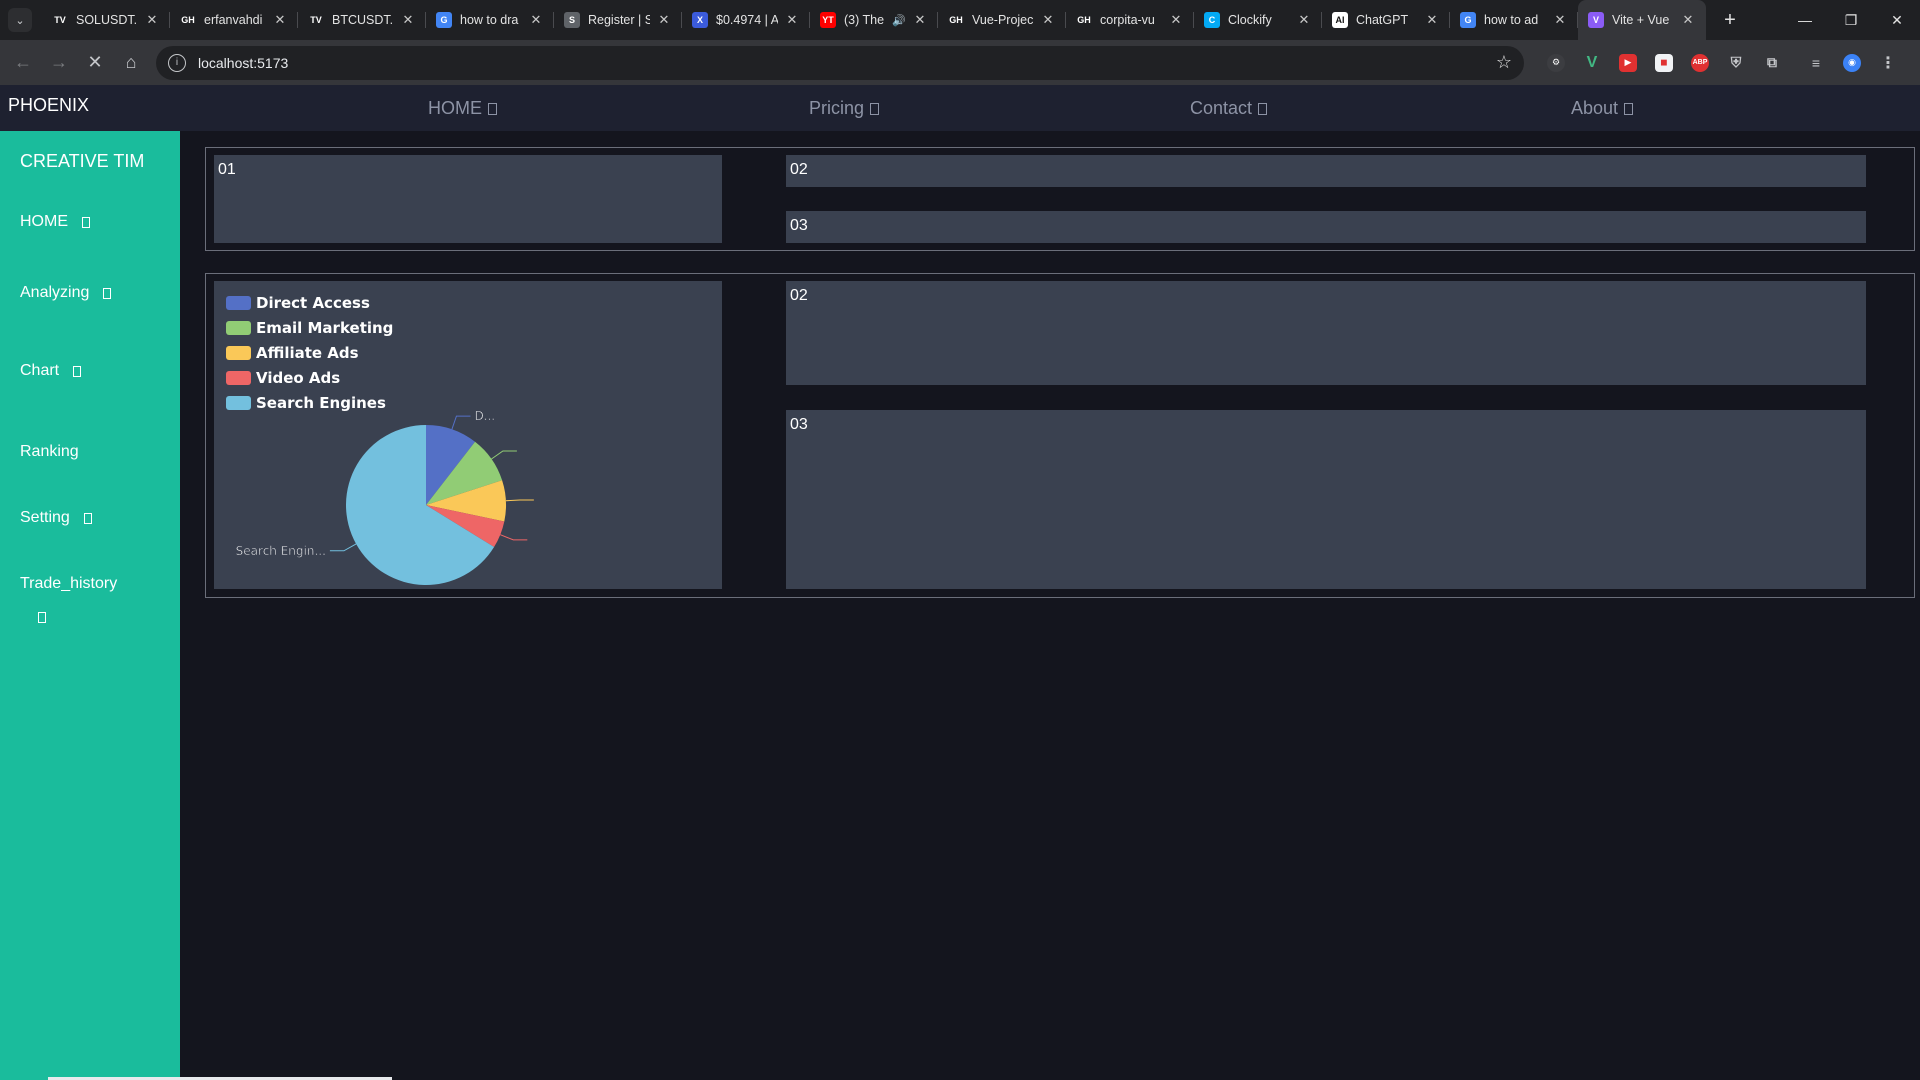 The height and width of the screenshot is (1080, 1920). Describe the element at coordinates (799, 225) in the screenshot. I see `card-label: 03` at that location.